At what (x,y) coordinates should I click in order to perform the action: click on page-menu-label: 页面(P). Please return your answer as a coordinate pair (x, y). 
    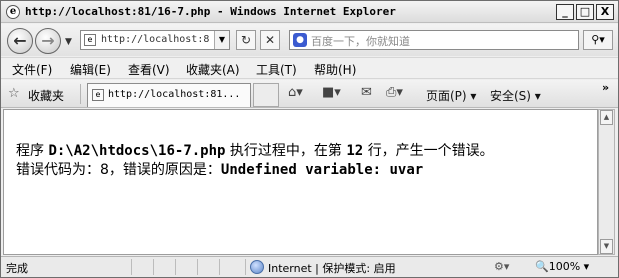
    Looking at the image, I should click on (446, 96).